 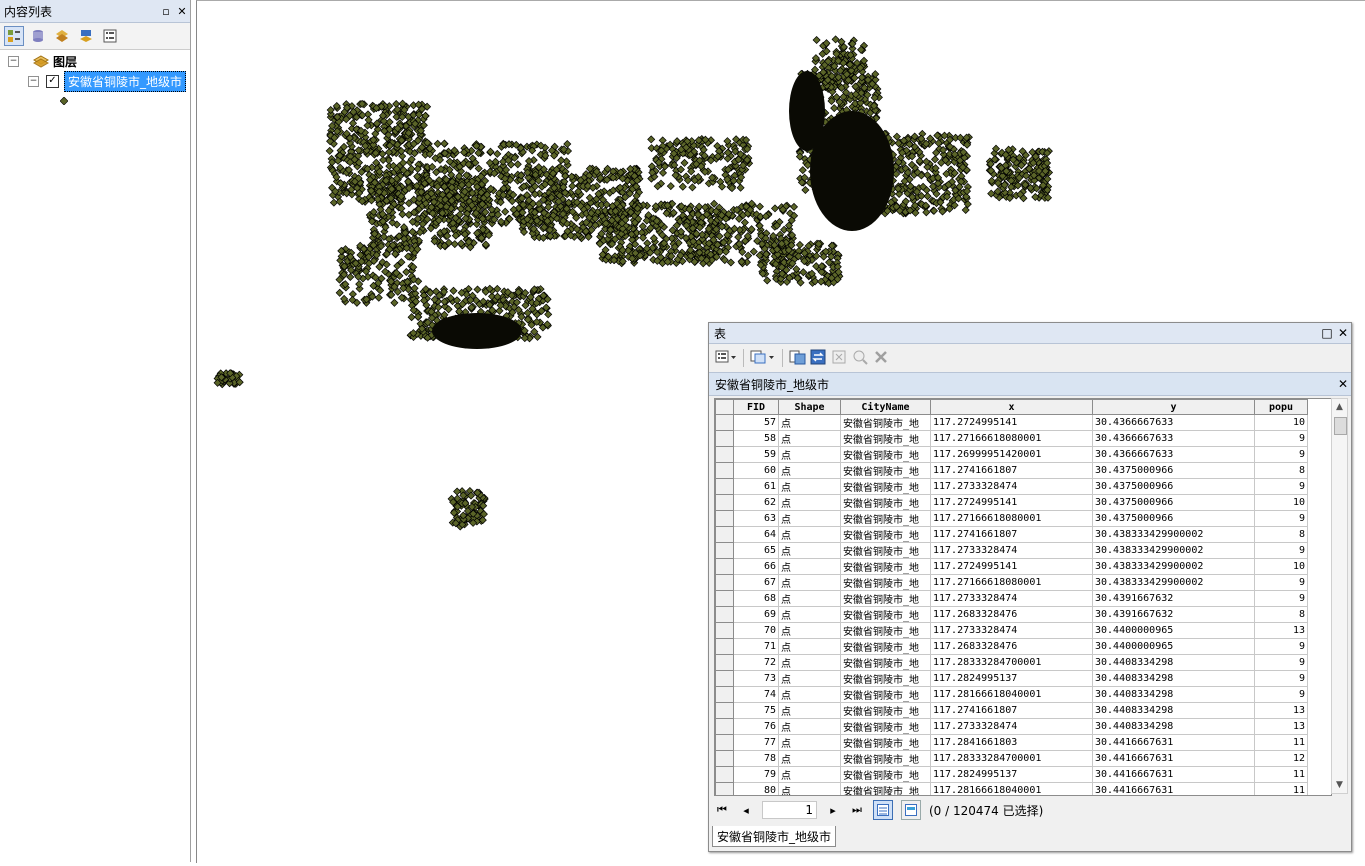 What do you see at coordinates (1339, 785) in the screenshot?
I see `scroll-down-icon: ▼` at bounding box center [1339, 785].